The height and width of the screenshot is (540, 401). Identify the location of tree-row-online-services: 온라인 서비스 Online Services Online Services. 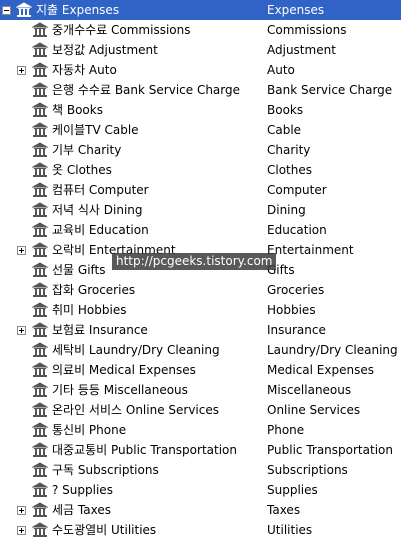
(200, 410).